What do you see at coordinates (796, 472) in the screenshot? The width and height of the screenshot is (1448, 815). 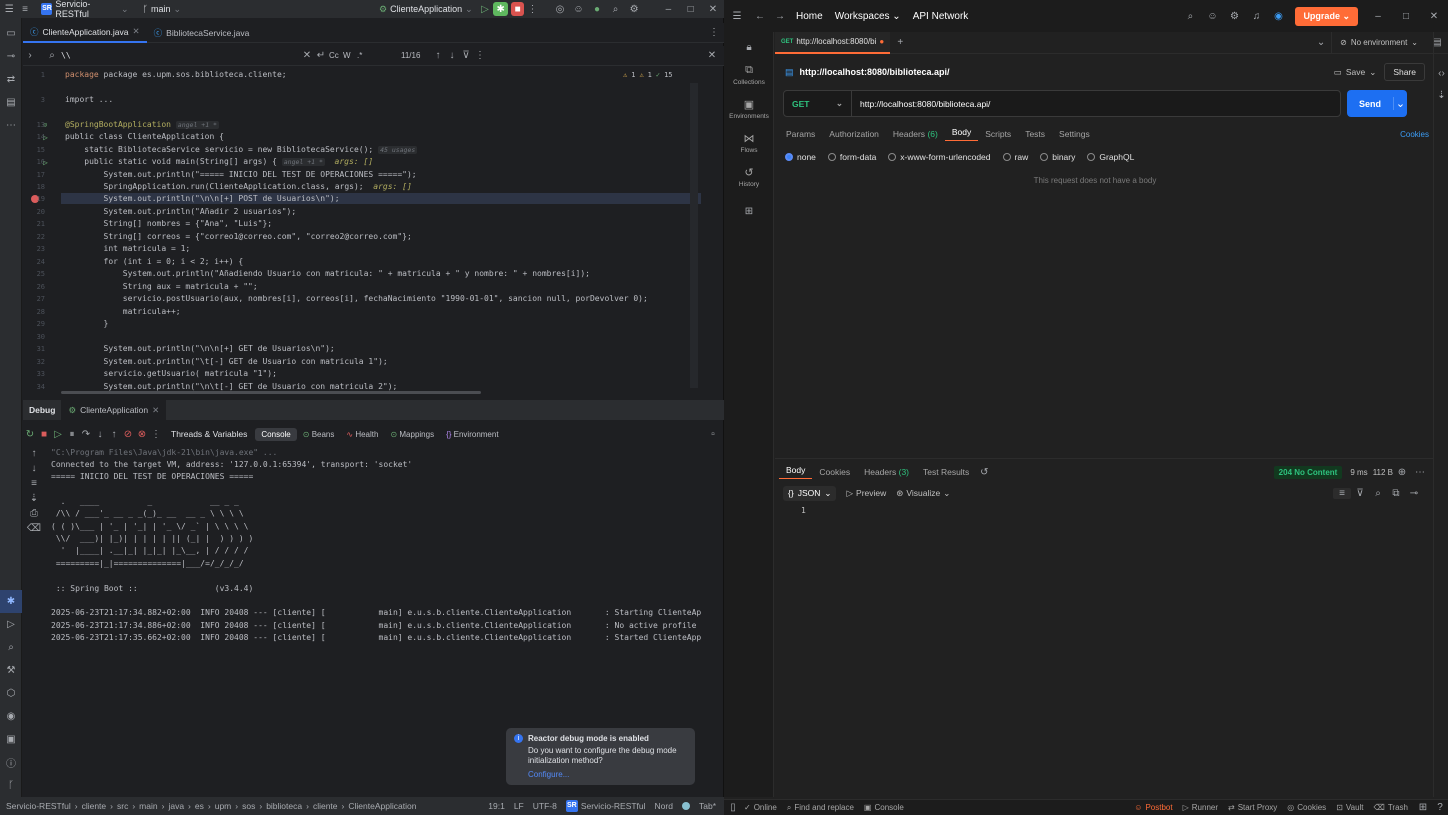 I see `resp-tab-body: Body` at bounding box center [796, 472].